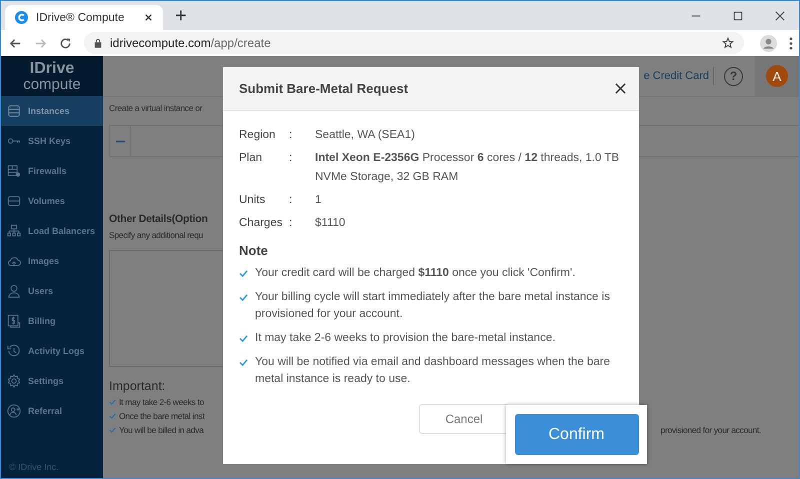  What do you see at coordinates (137, 386) in the screenshot?
I see `important-title: Important:` at bounding box center [137, 386].